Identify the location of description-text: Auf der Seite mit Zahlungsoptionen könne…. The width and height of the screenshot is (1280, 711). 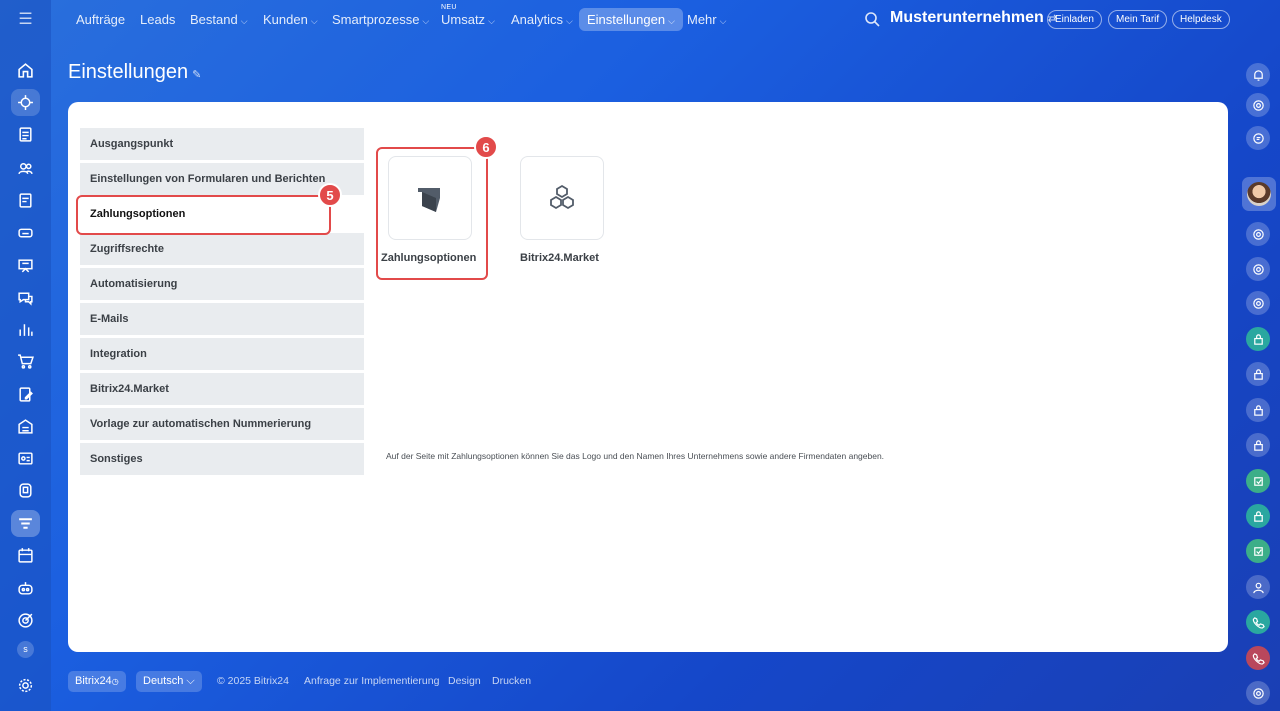
(635, 456).